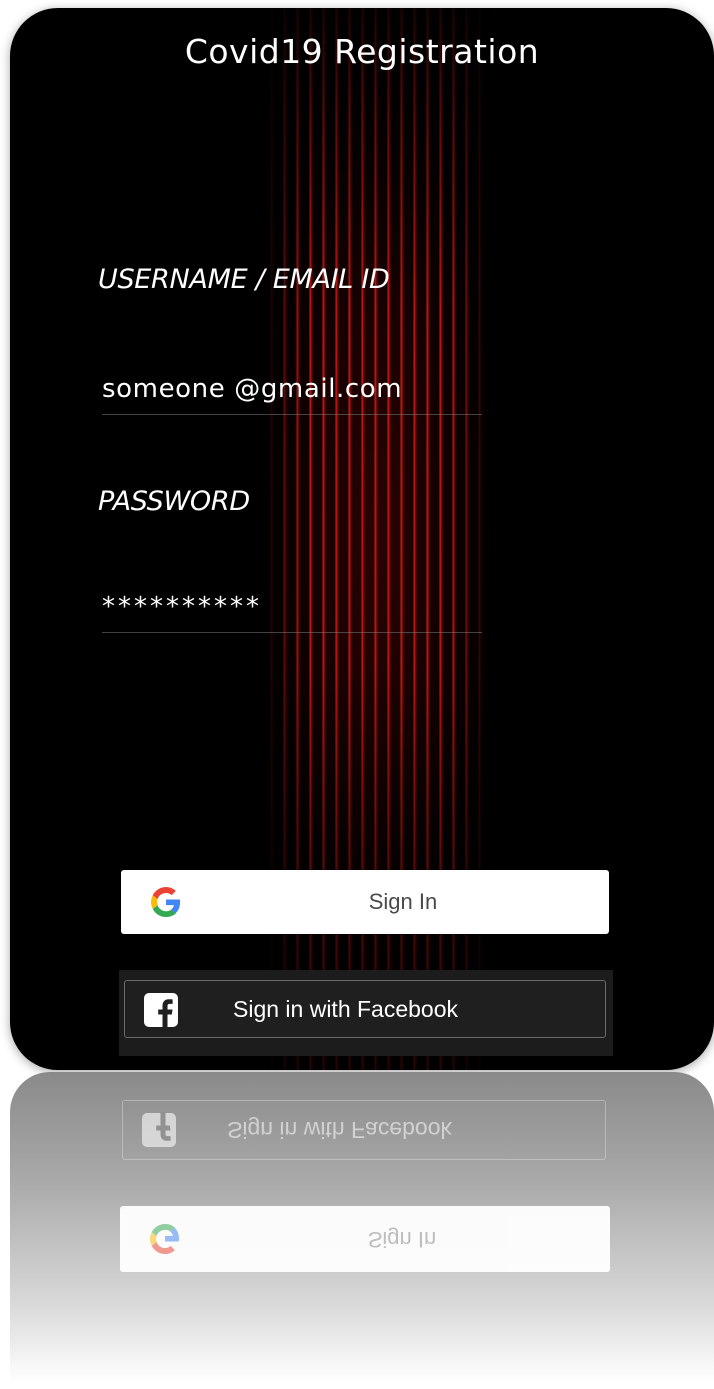  What do you see at coordinates (365, 1239) in the screenshot?
I see `google-button-reflection: Sign In` at bounding box center [365, 1239].